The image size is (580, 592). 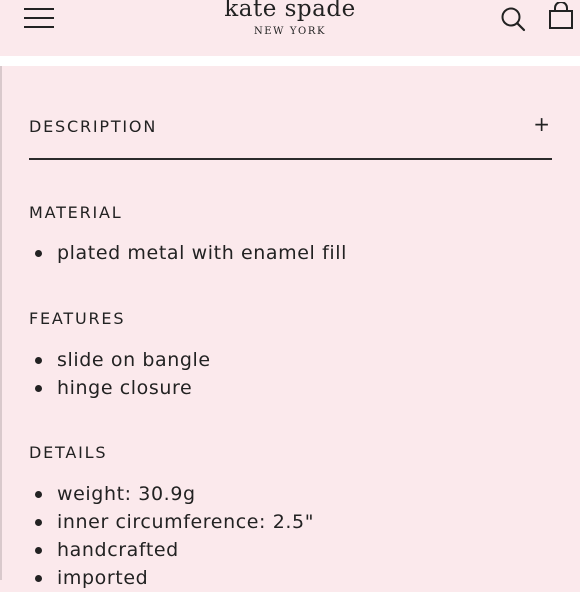 What do you see at coordinates (561, 15) in the screenshot?
I see `shopping-bag-icon` at bounding box center [561, 15].